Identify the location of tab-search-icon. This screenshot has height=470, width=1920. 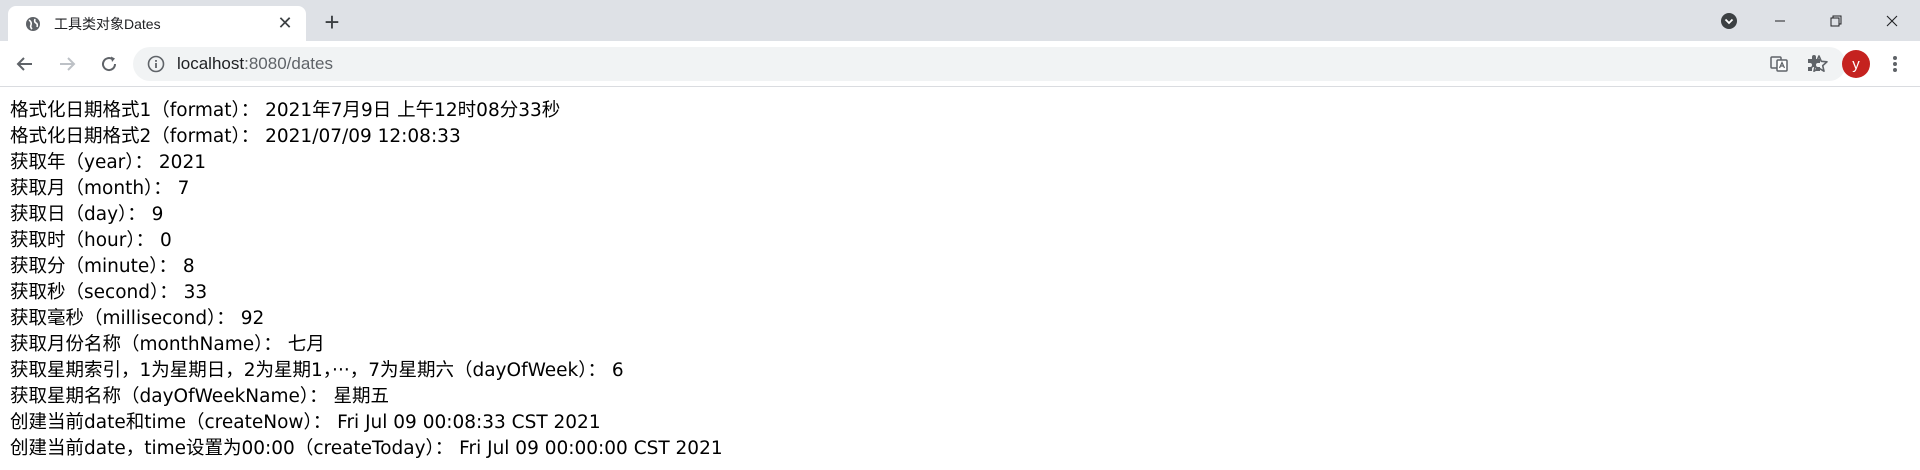
(1729, 20).